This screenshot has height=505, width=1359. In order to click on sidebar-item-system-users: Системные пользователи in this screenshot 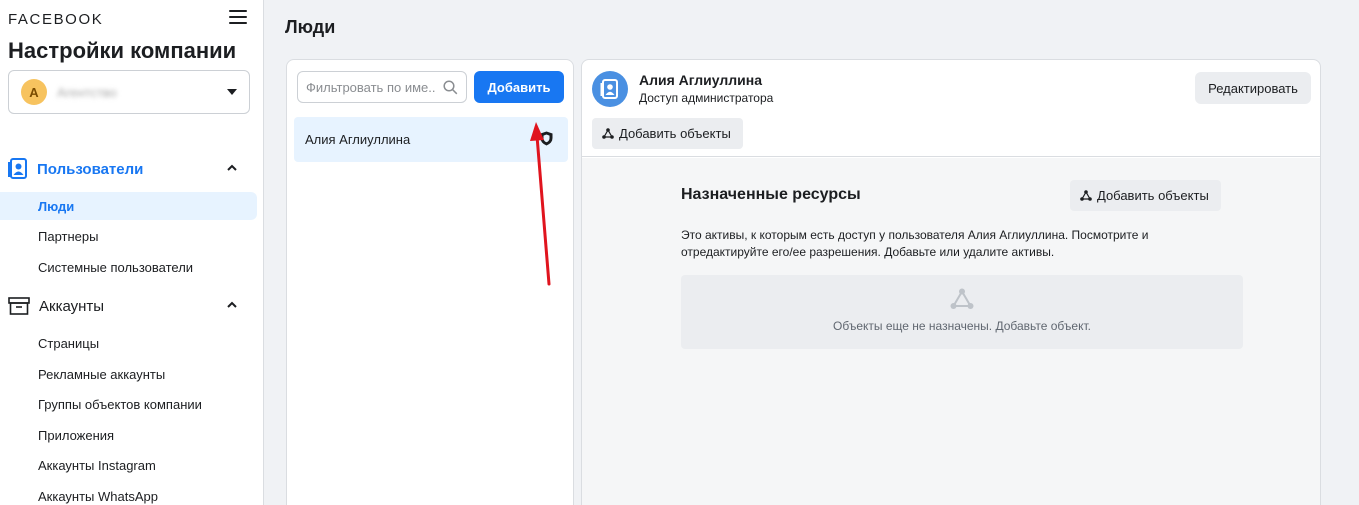, I will do `click(128, 267)`.